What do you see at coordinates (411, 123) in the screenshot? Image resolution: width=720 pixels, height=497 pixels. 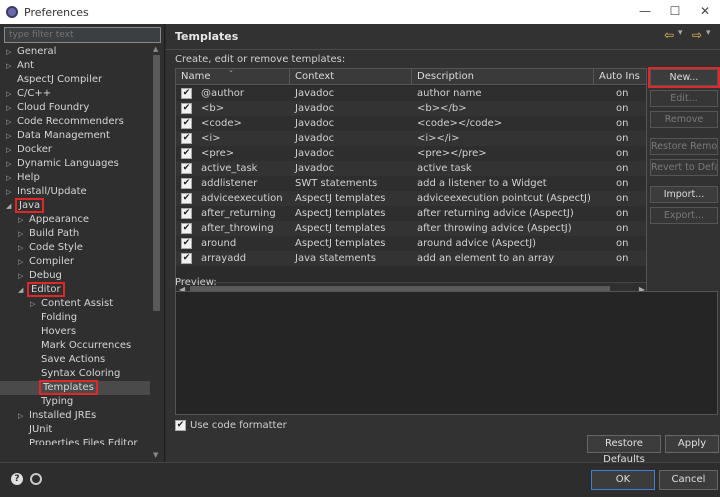 I see `table-row: ✔ <code> Javadoc <code></code> on` at bounding box center [411, 123].